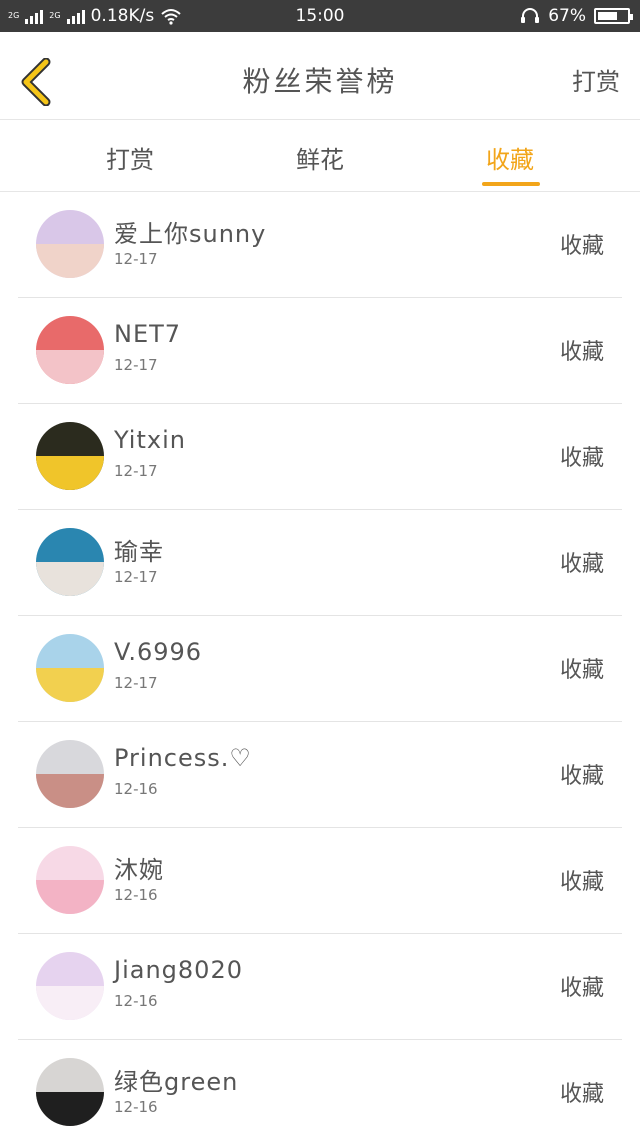  What do you see at coordinates (158, 652) in the screenshot?
I see `fan-name: V.6996` at bounding box center [158, 652].